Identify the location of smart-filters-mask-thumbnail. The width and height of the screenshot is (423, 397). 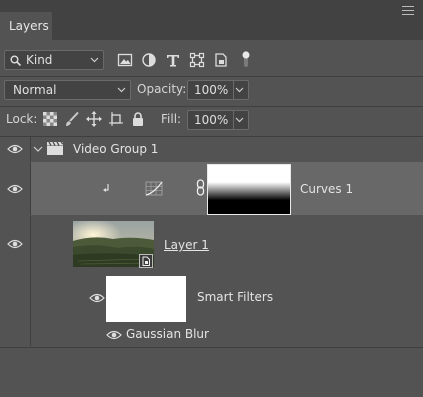
(146, 299).